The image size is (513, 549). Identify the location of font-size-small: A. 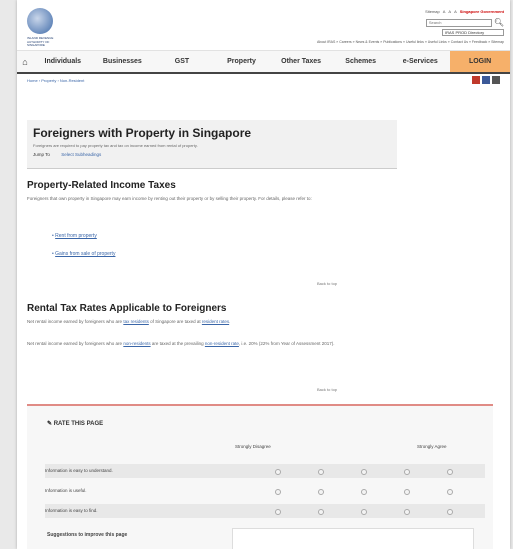
(444, 11).